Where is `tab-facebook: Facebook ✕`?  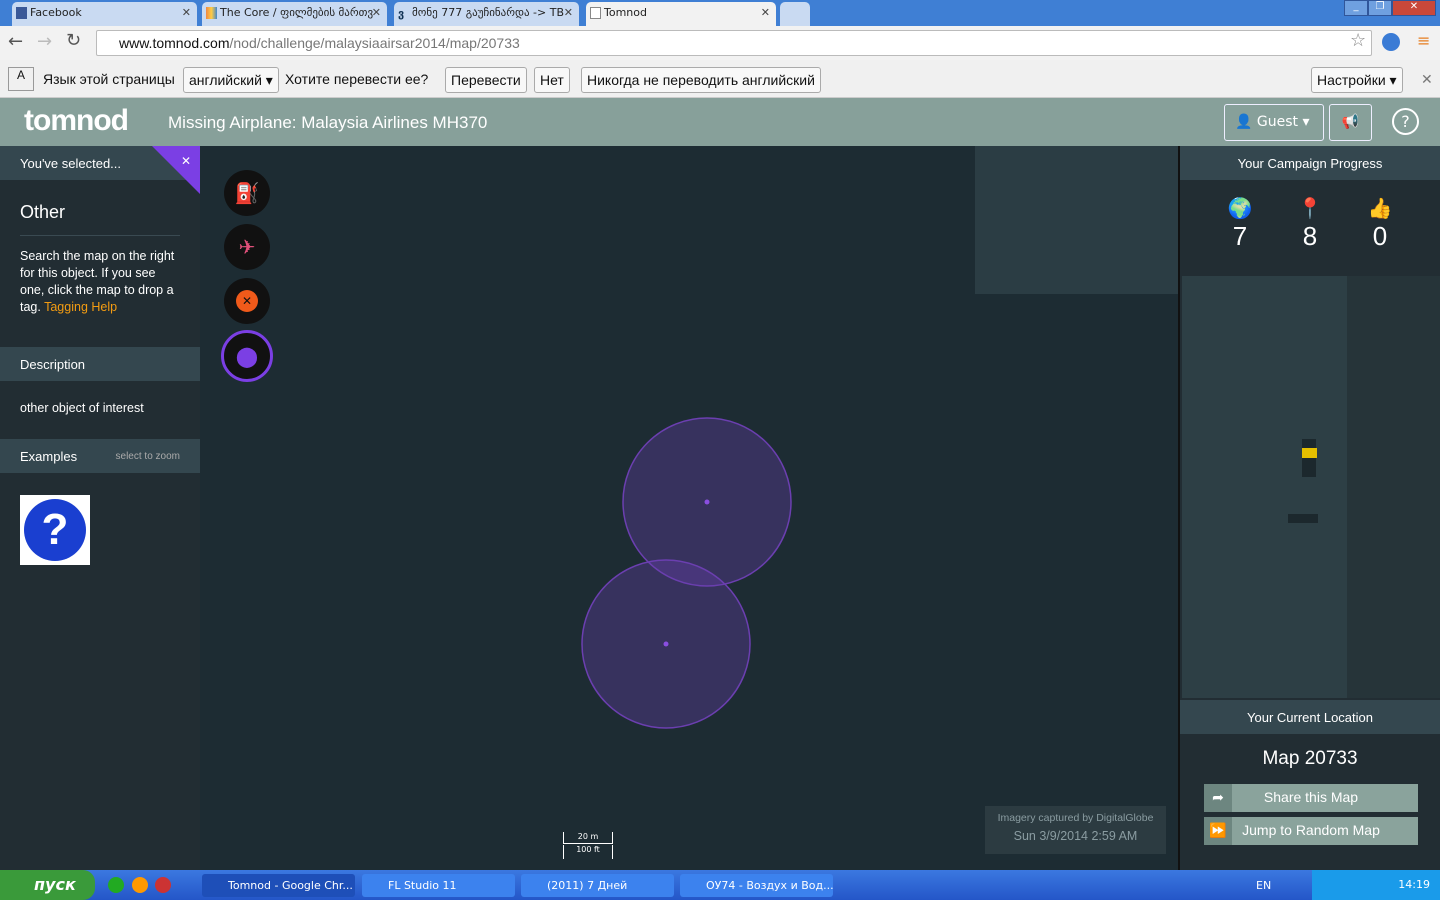 tab-facebook: Facebook ✕ is located at coordinates (104, 14).